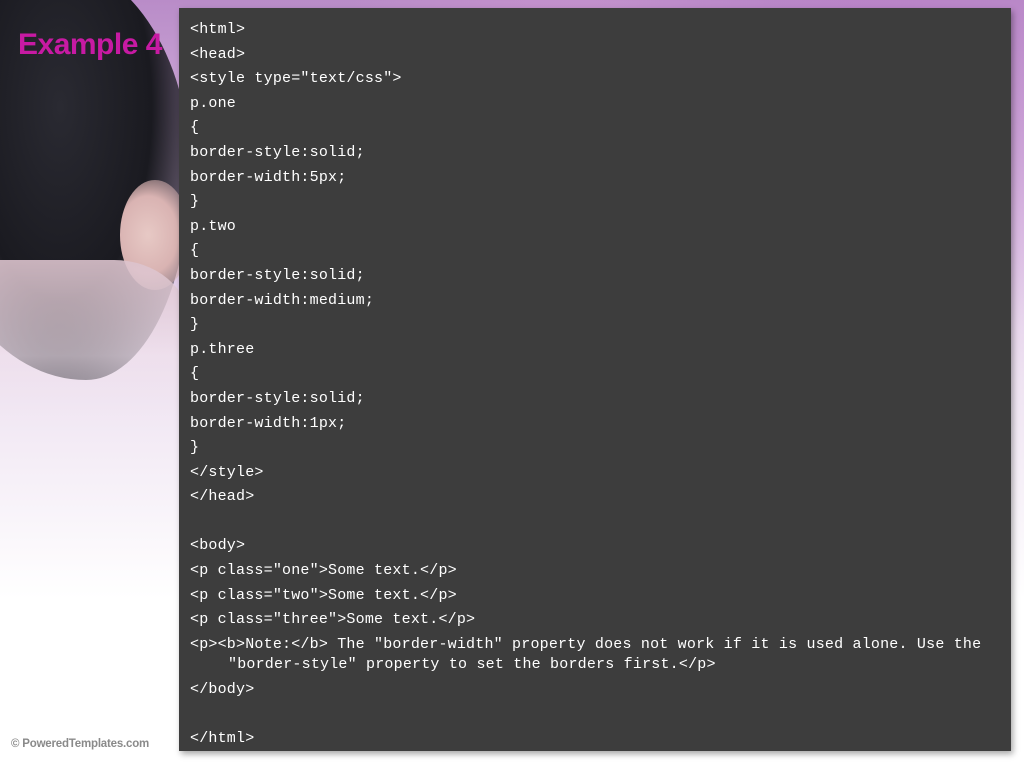  Describe the element at coordinates (268, 423) in the screenshot. I see `code-line: border-width:1px;` at that location.